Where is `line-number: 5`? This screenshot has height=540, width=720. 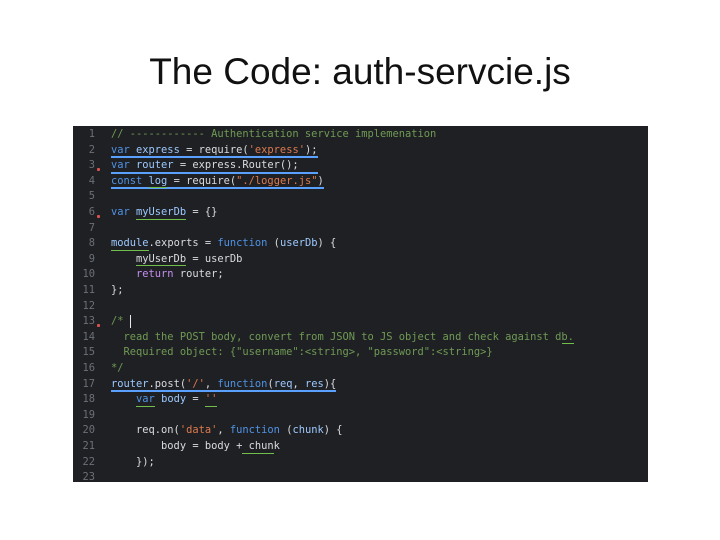
line-number: 5 is located at coordinates (91, 196).